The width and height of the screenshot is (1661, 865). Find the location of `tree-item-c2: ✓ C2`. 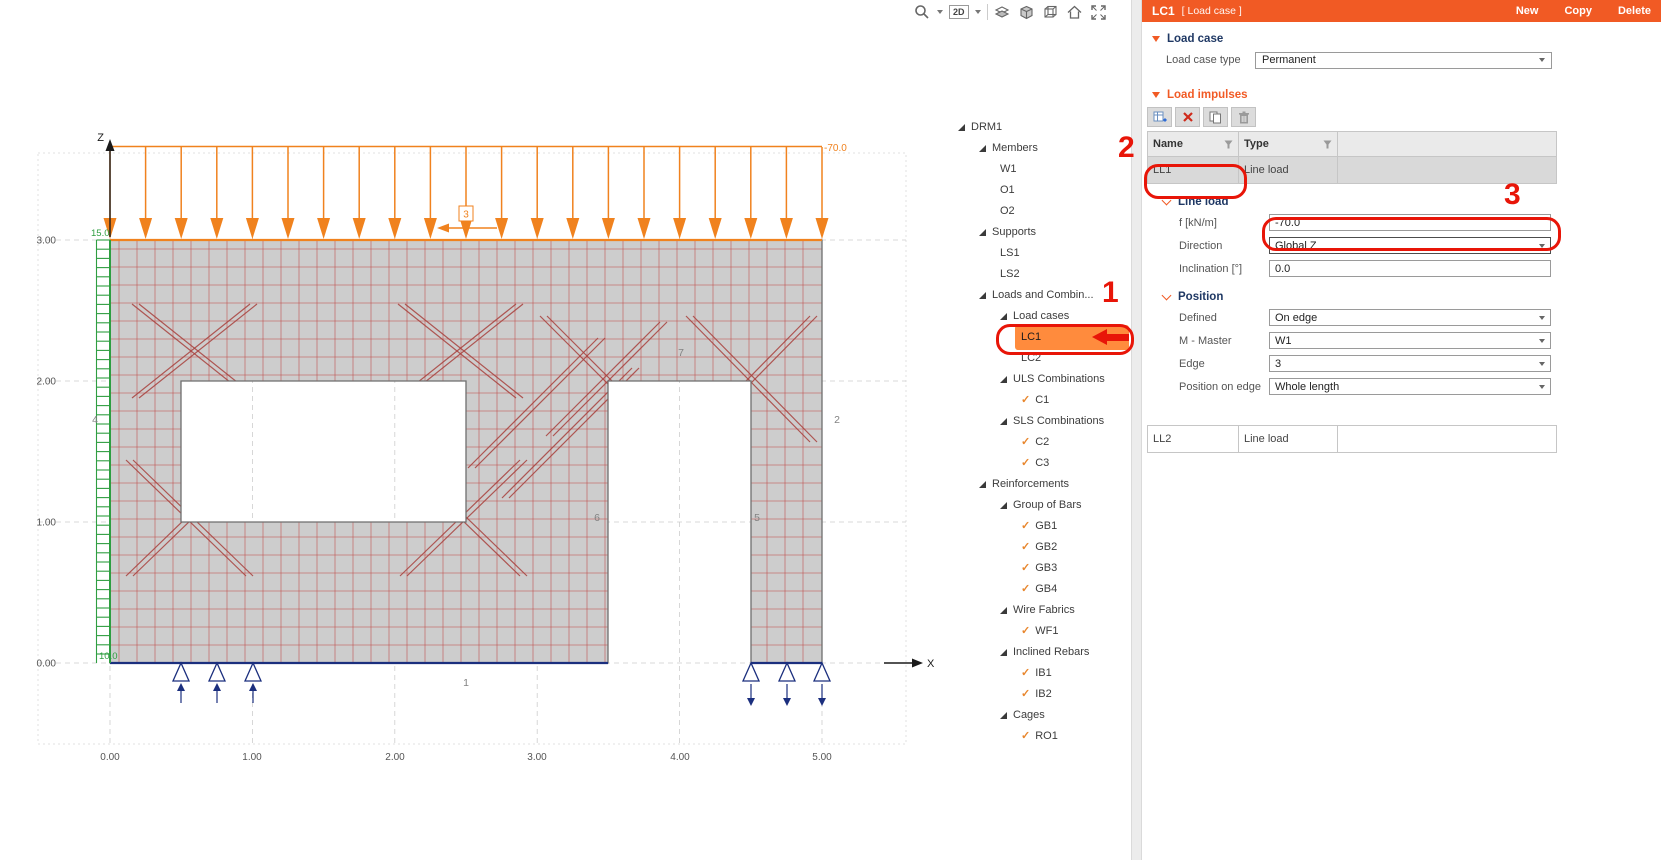

tree-item-c2: ✓ C2 is located at coordinates (1040, 442).